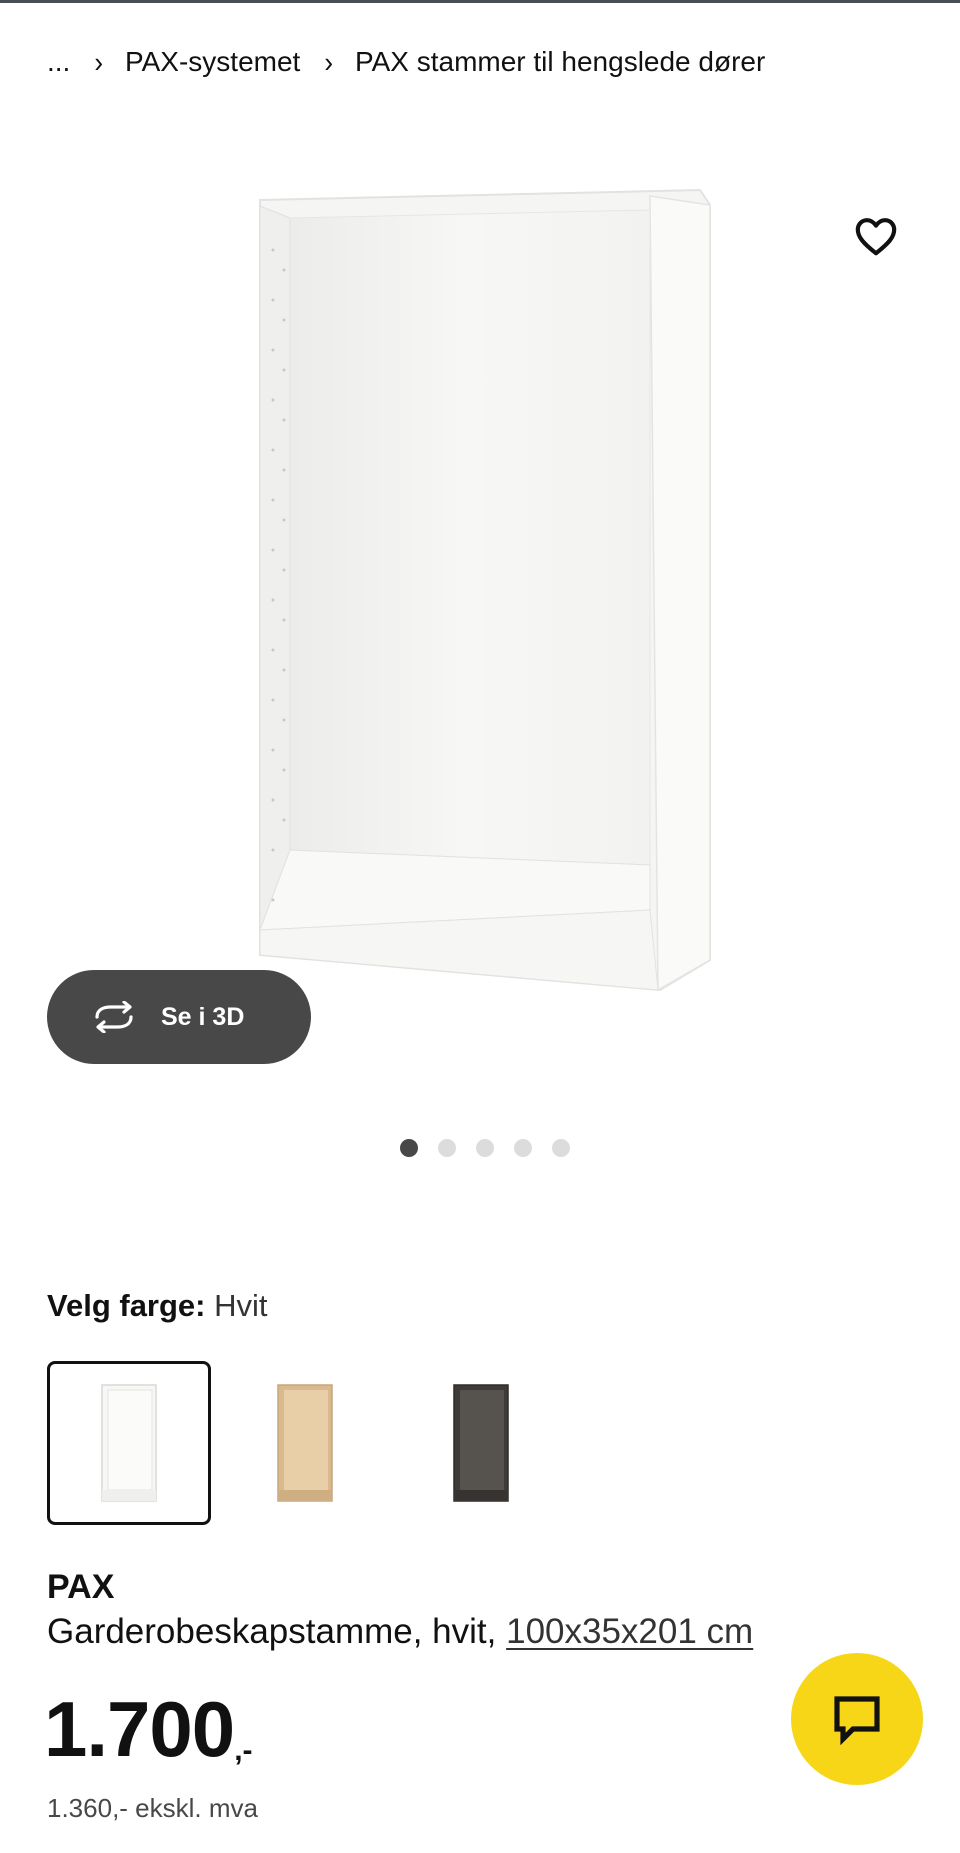 This screenshot has height=1853, width=960. I want to click on product-description: Garderobeskapstamme, hvit, 100x35x201 cm, so click(400, 1632).